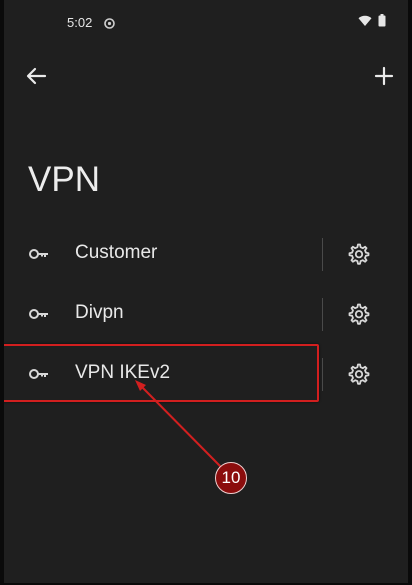 The height and width of the screenshot is (585, 412). I want to click on vpn-item-label: Customer, so click(116, 252).